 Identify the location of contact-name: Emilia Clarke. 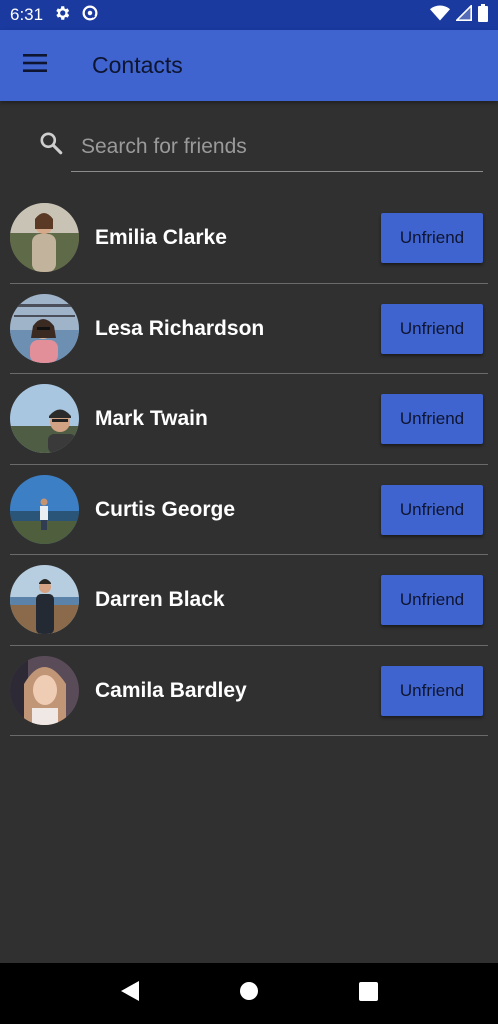
(161, 237).